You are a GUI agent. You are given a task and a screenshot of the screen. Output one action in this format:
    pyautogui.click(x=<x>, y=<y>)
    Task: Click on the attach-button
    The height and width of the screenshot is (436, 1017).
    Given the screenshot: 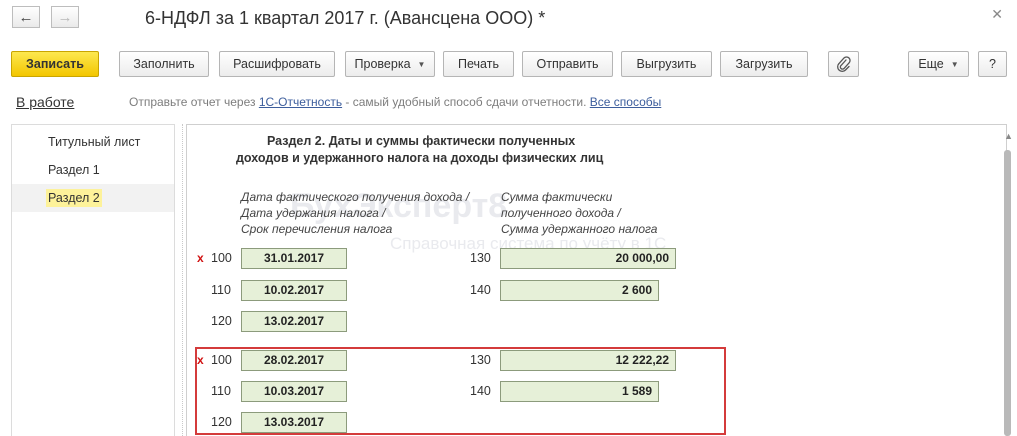 What is the action you would take?
    pyautogui.click(x=843, y=64)
    